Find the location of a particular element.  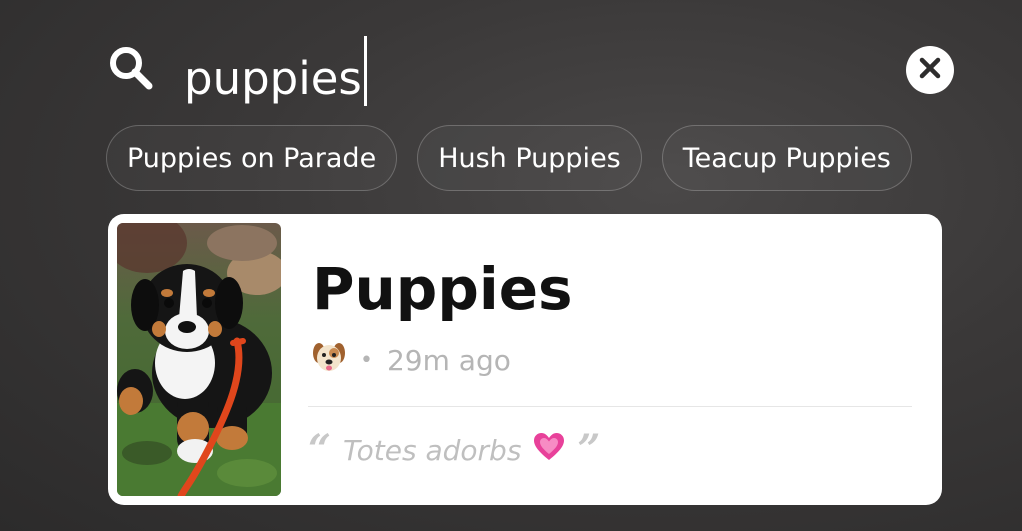

search-input: puppies is located at coordinates (275, 73).